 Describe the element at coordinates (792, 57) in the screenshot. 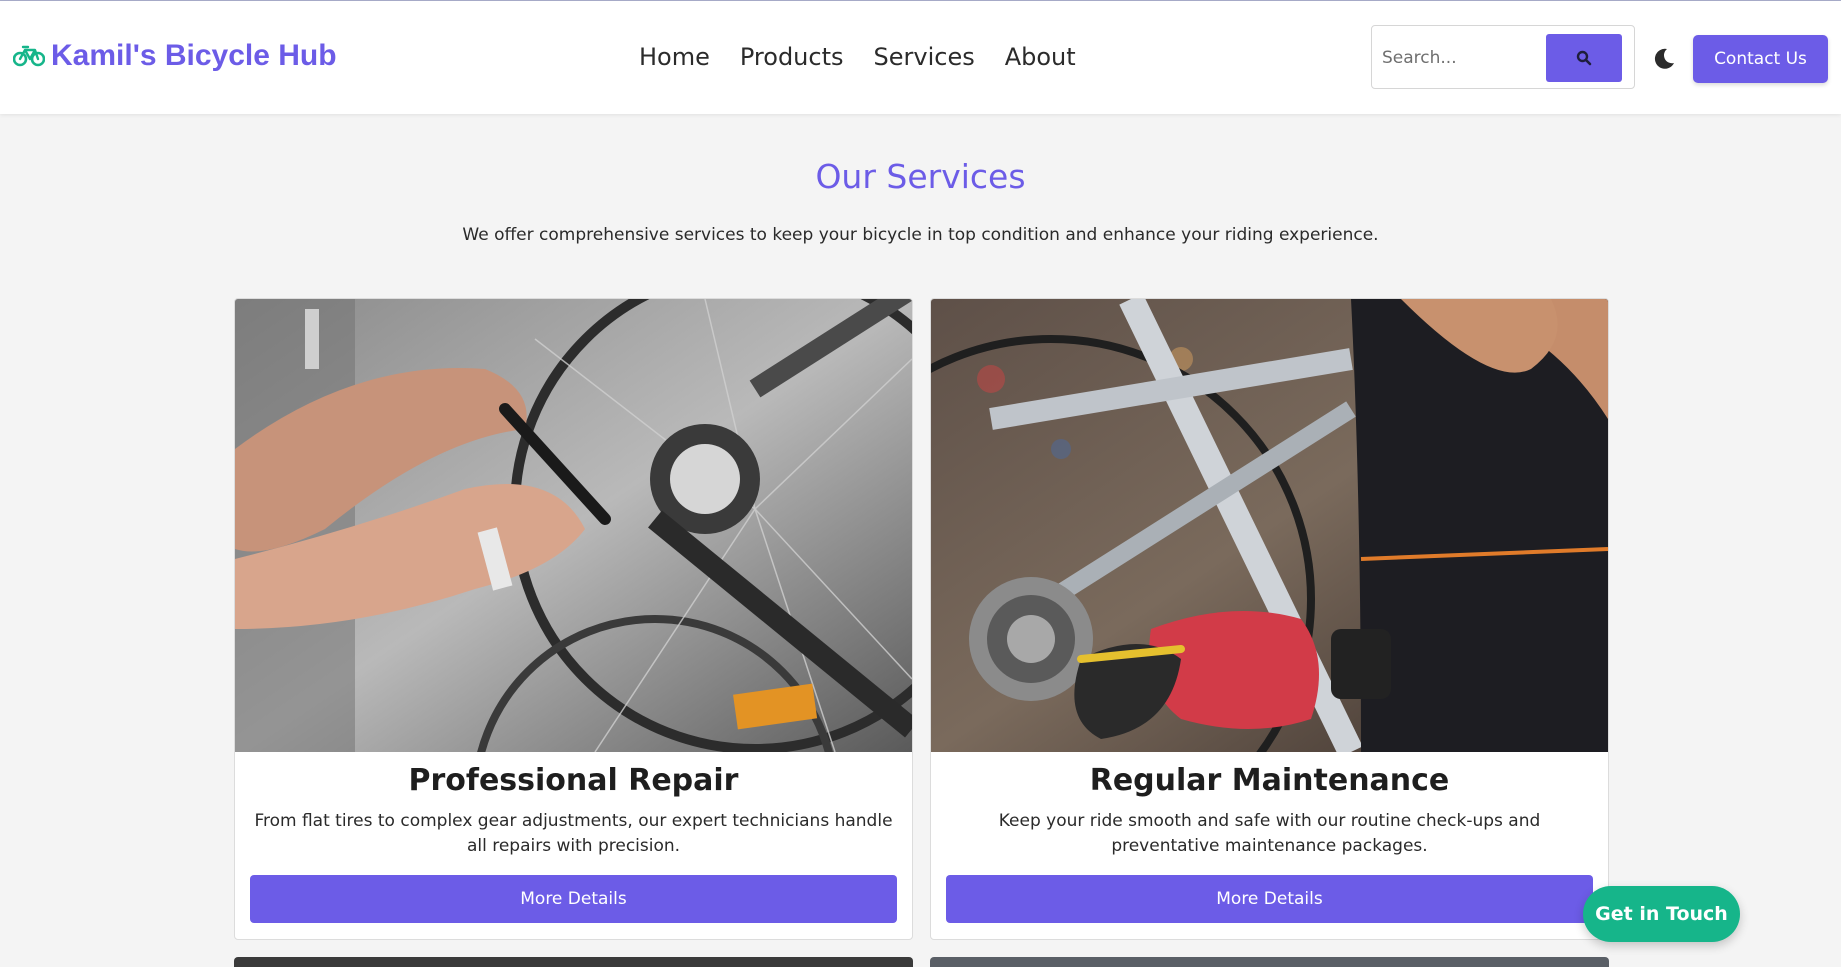

I see `nav-products: Products` at that location.